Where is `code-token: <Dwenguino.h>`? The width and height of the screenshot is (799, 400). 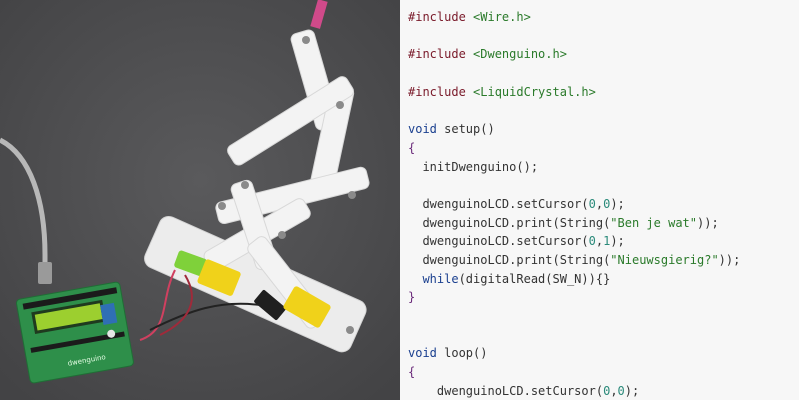
code-token: <Dwenguino.h> is located at coordinates (520, 54).